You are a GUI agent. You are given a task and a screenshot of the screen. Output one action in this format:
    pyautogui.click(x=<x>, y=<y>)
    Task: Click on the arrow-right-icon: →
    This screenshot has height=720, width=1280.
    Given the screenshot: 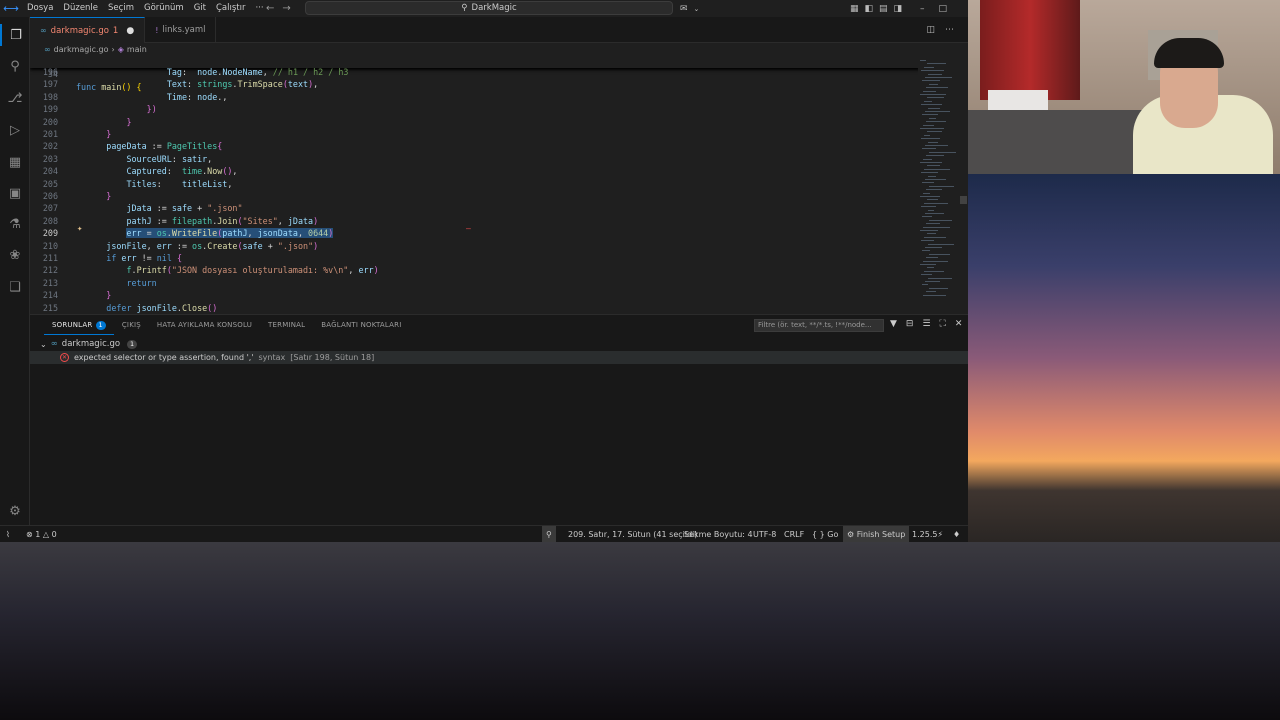 What is the action you would take?
    pyautogui.click(x=286, y=8)
    